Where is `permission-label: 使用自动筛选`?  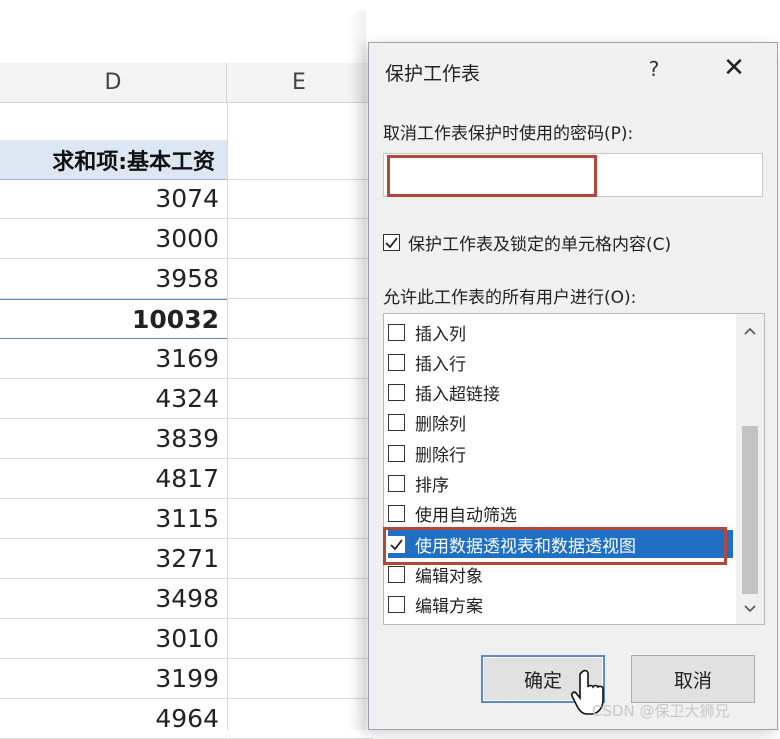 permission-label: 使用自动筛选 is located at coordinates (466, 516).